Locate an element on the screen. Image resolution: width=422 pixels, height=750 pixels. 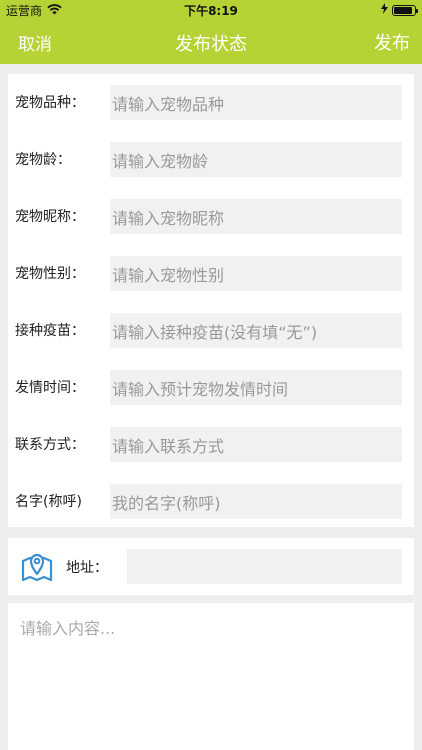
lightning-icon is located at coordinates (384, 10).